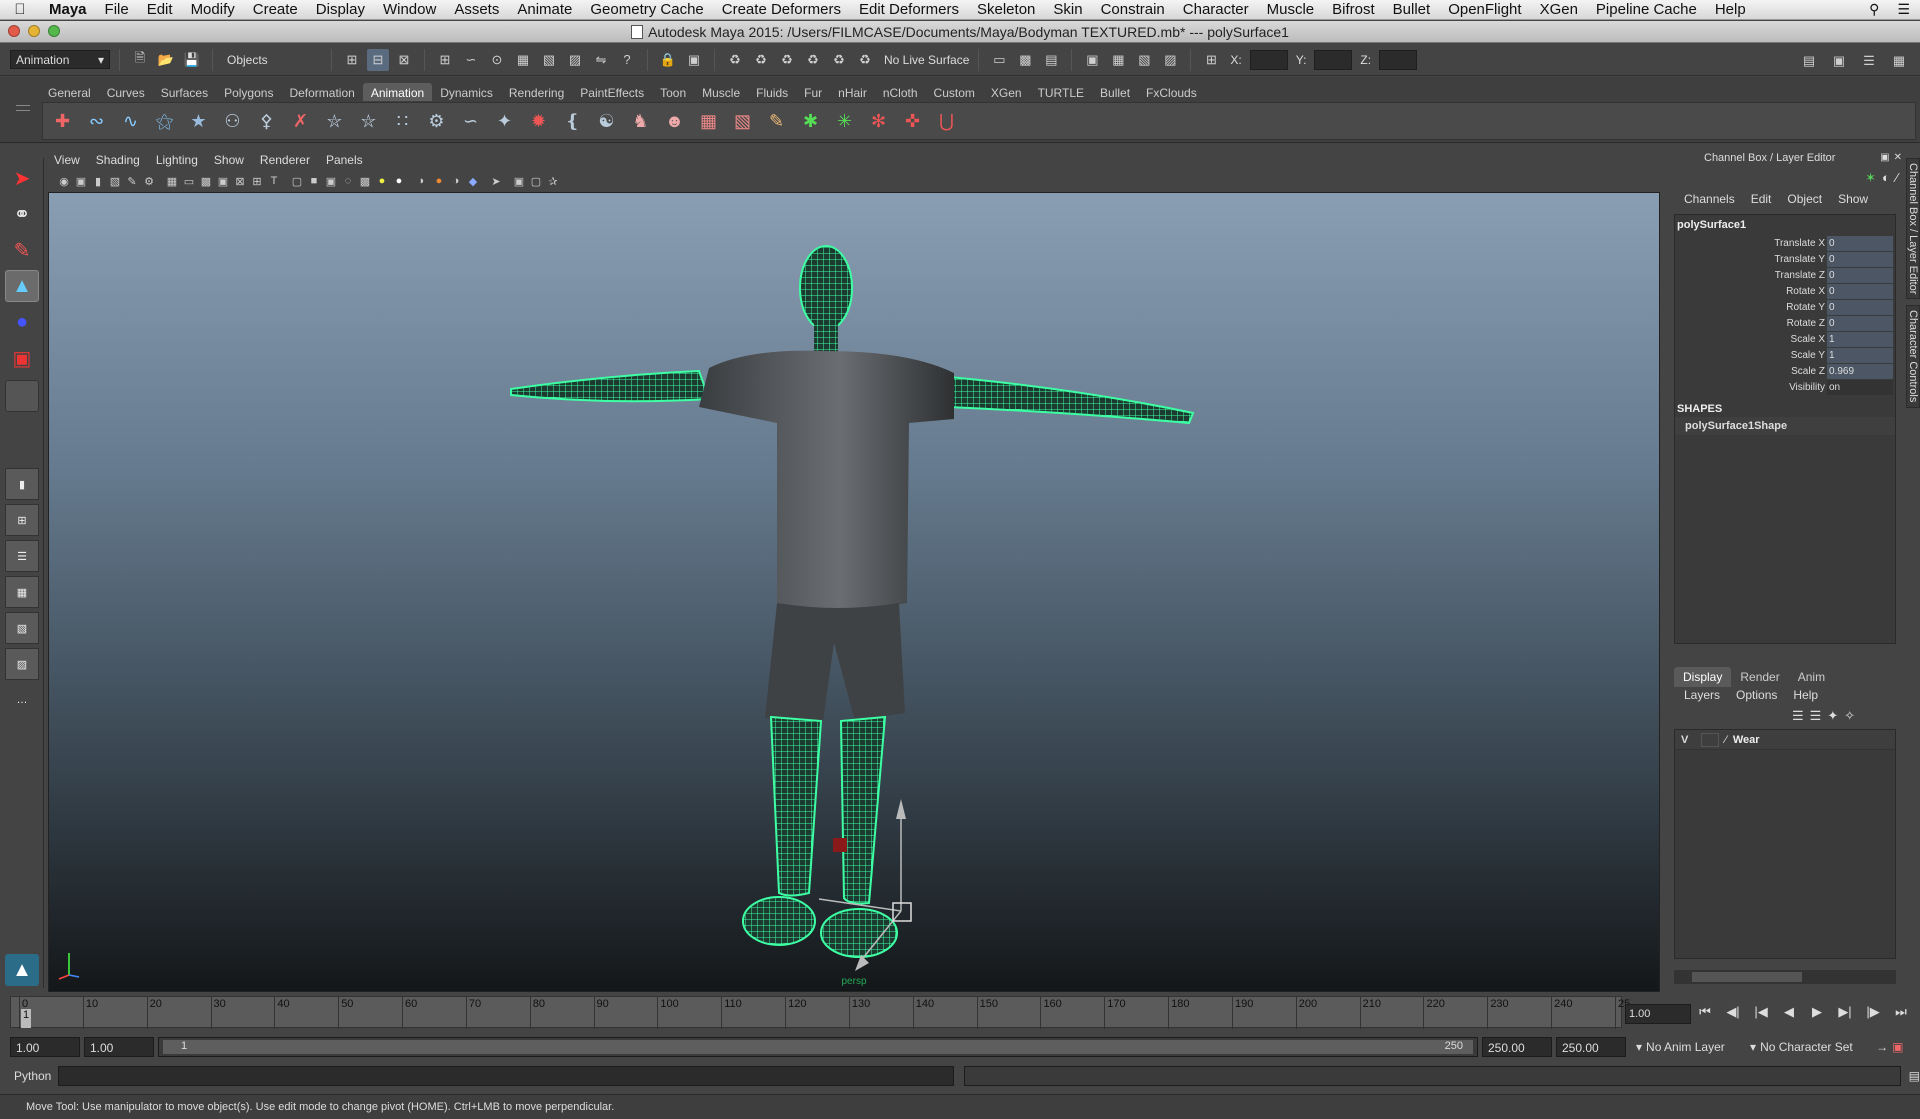  I want to click on layer-editor-toggle-icon: ▦, so click(1899, 61).